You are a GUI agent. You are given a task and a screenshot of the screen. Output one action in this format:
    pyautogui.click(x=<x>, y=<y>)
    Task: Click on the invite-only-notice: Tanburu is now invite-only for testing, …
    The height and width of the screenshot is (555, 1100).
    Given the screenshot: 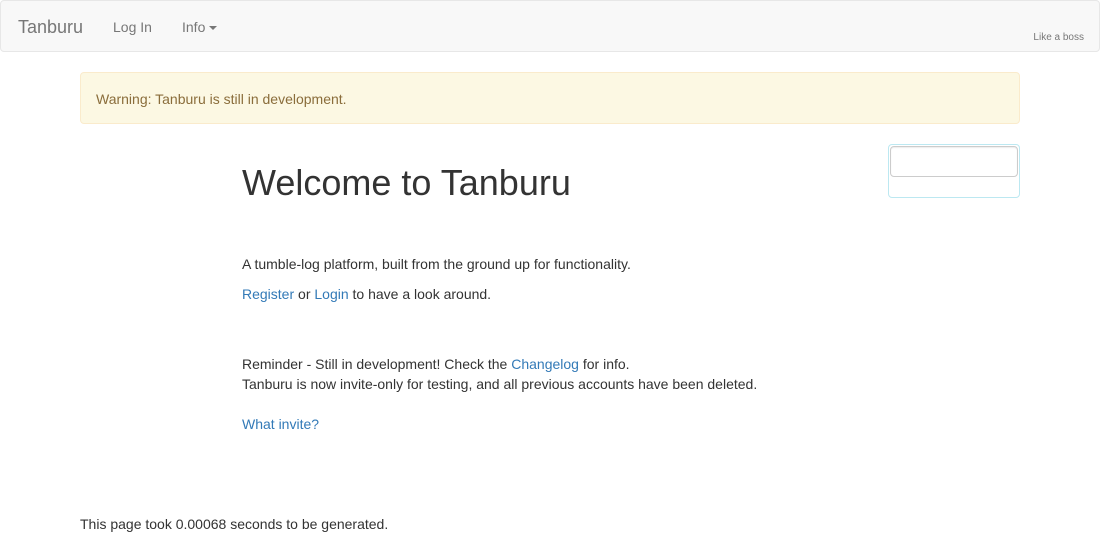 What is the action you would take?
    pyautogui.click(x=500, y=384)
    